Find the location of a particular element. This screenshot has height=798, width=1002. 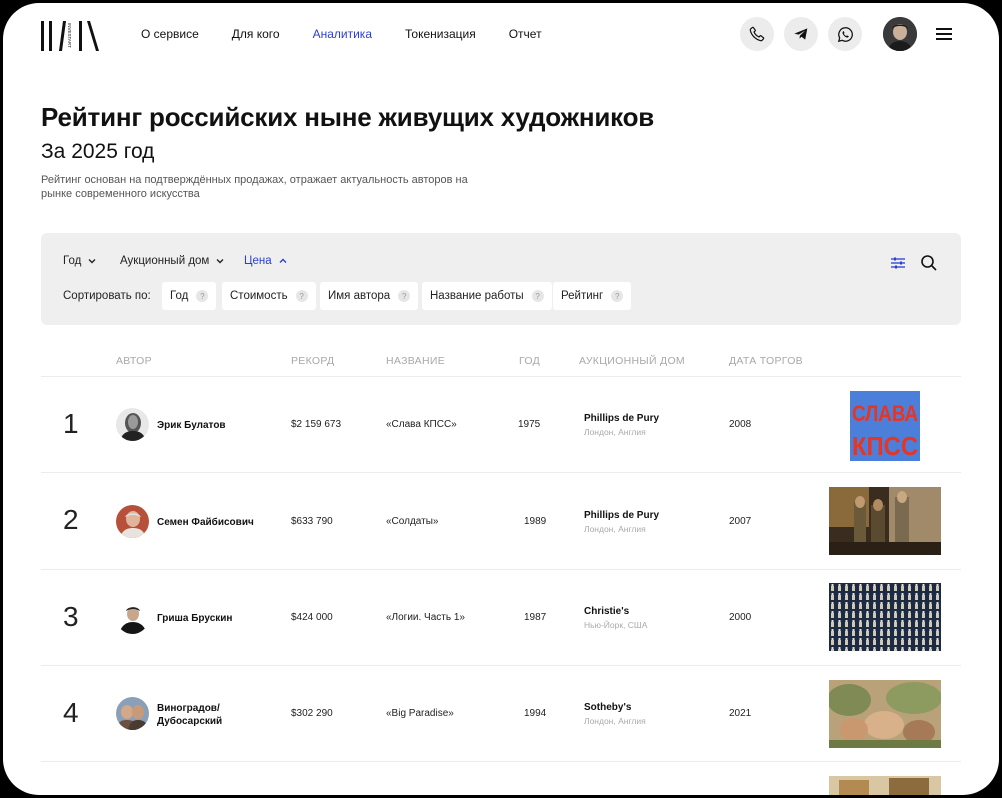

artwork-title: «Солдаты» is located at coordinates (412, 521).